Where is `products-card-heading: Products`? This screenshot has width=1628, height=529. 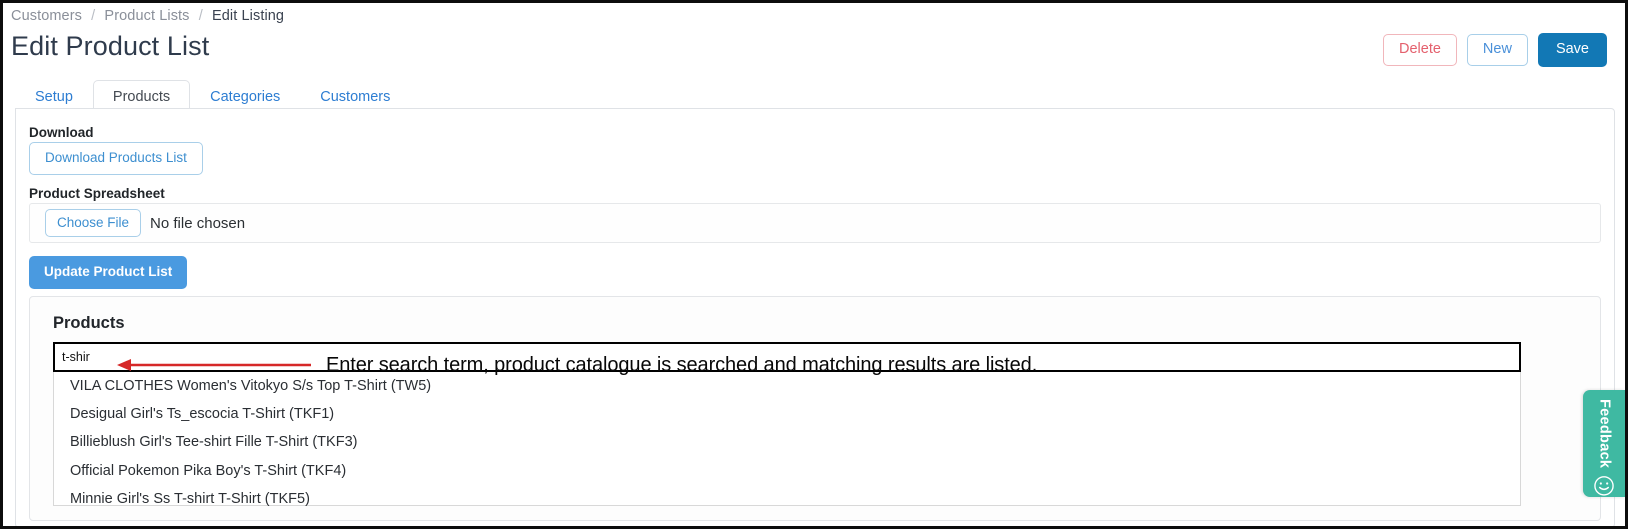
products-card-heading: Products is located at coordinates (89, 323).